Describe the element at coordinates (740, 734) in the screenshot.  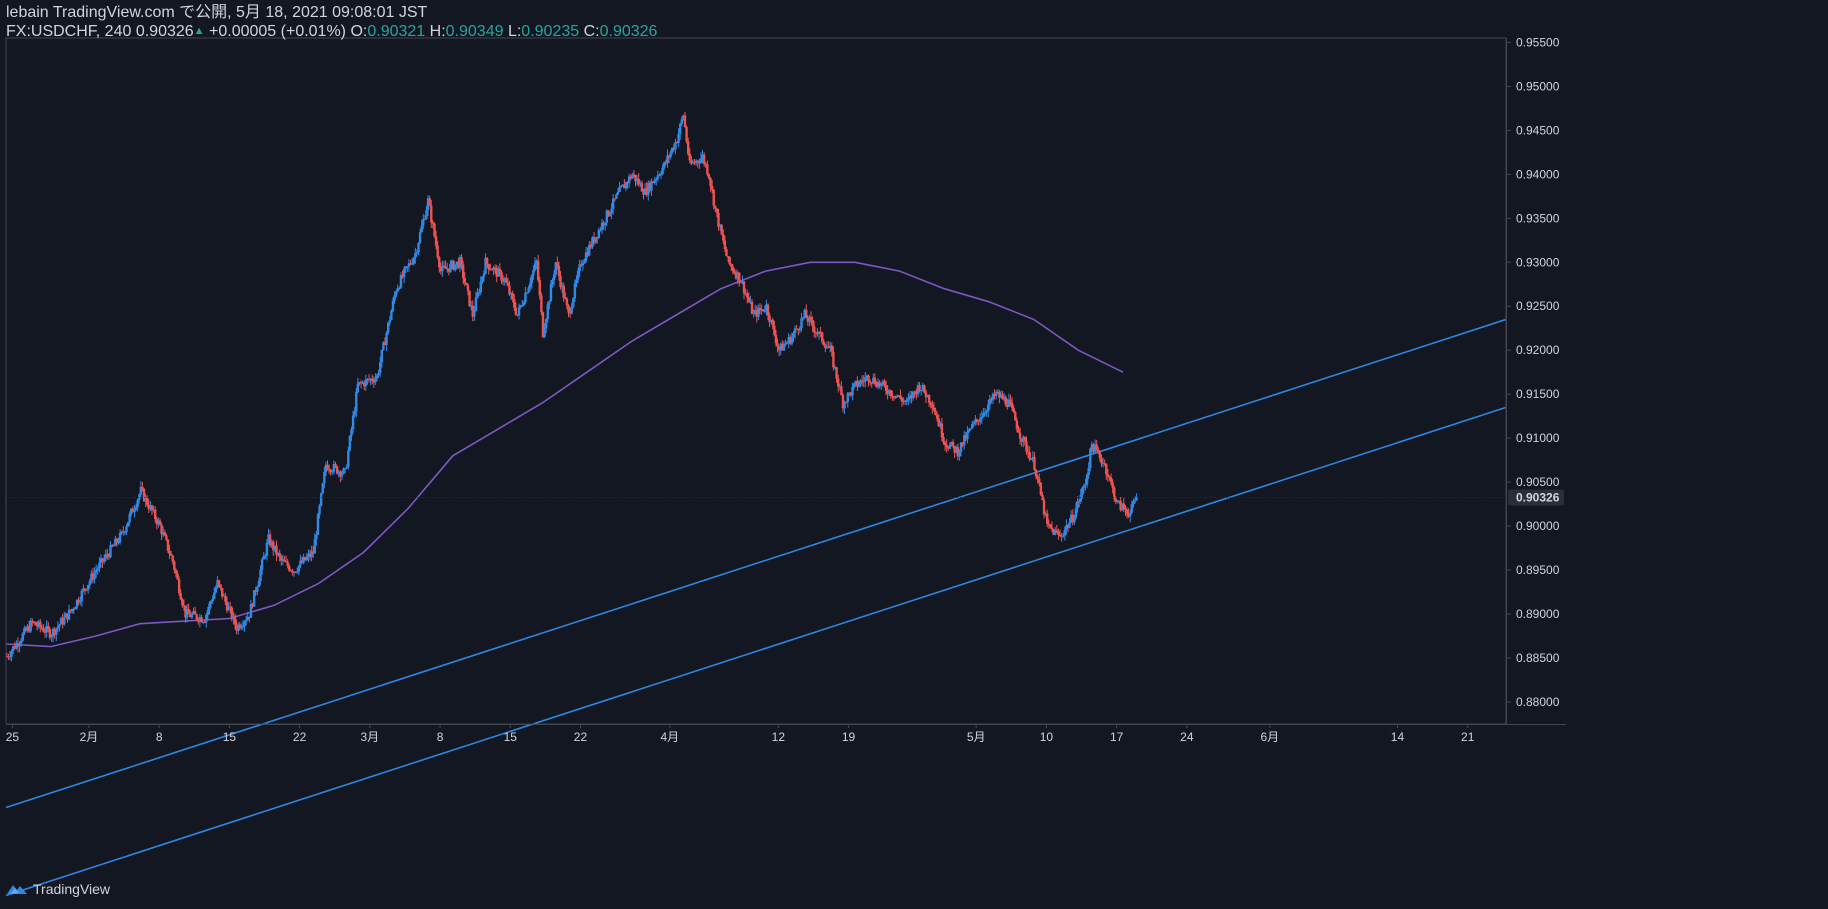
I see `time-axis: 25 2月 8 15 22 3月 8 15 22 4月 12 19 5月 10 17 24 6月 14 21` at that location.